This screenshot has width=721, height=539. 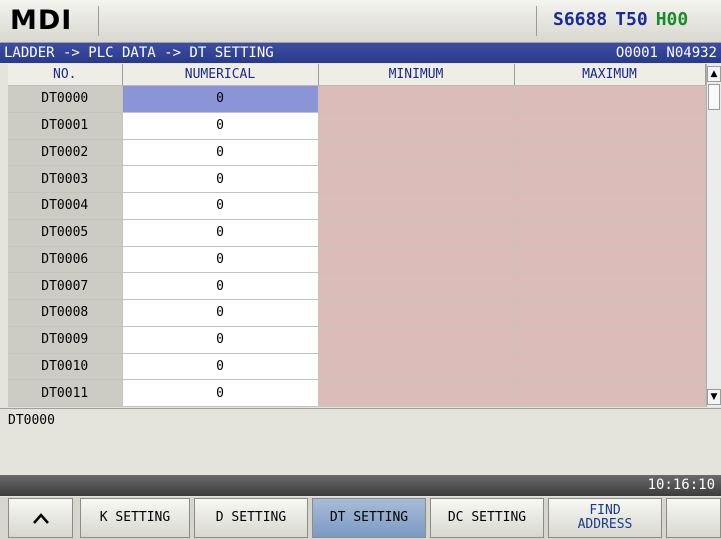 I want to click on column-header-no: NO., so click(x=65, y=75).